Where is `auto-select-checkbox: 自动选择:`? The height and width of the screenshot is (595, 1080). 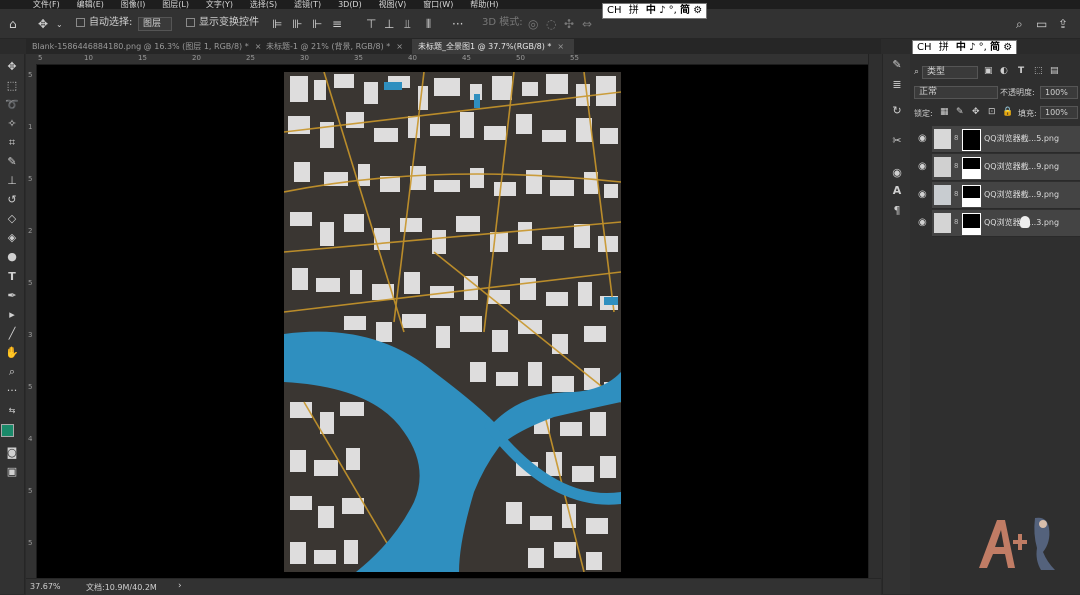
auto-select-checkbox: 自动选择: is located at coordinates (104, 23).